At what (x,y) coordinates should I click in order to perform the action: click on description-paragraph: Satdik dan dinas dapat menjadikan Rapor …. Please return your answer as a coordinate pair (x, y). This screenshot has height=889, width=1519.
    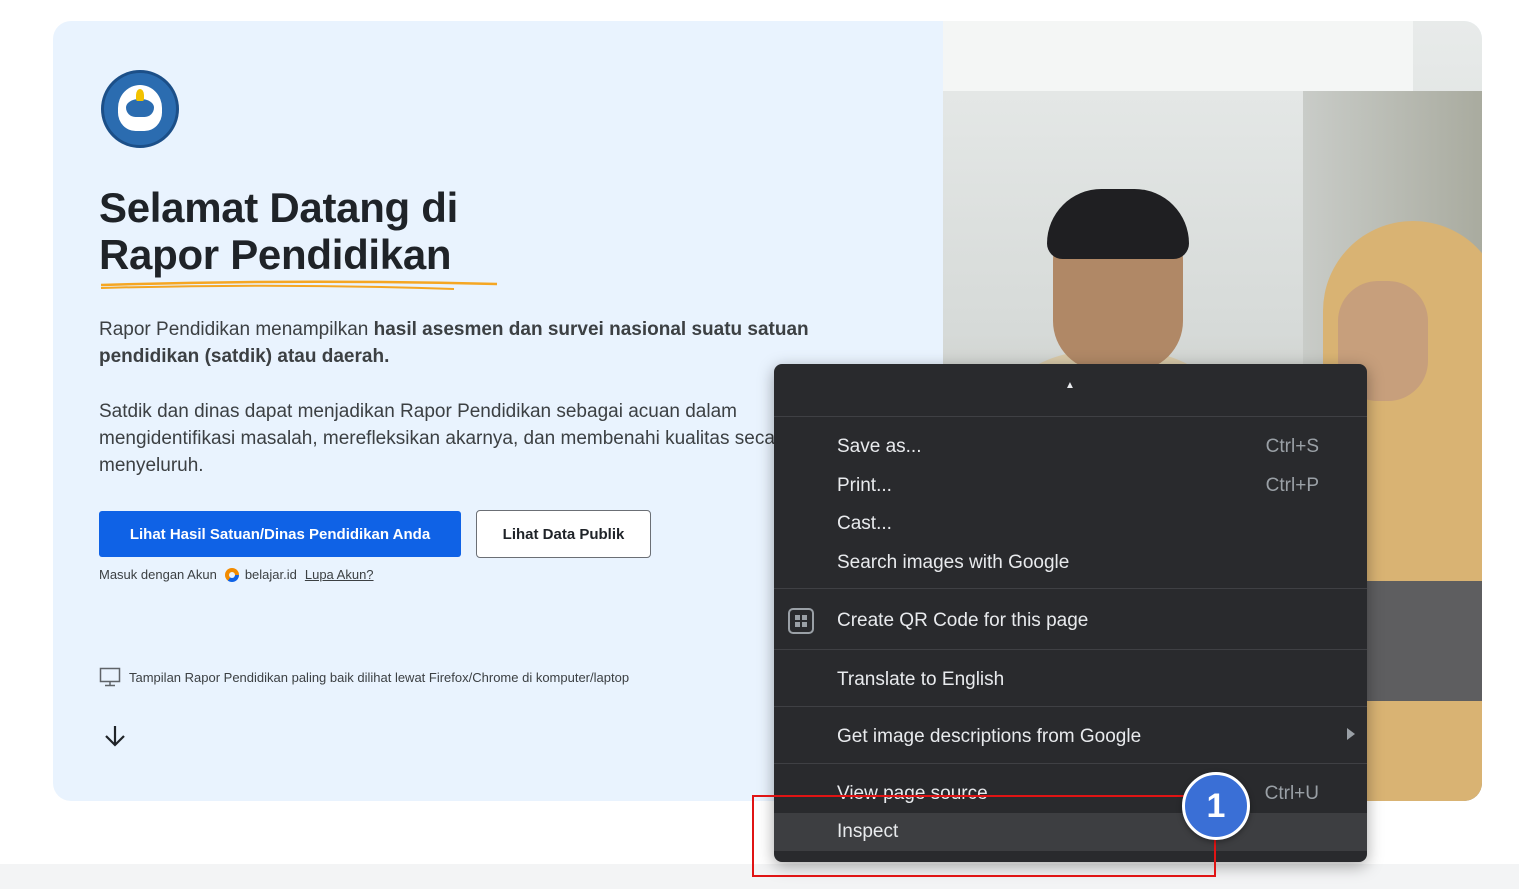
    Looking at the image, I should click on (445, 438).